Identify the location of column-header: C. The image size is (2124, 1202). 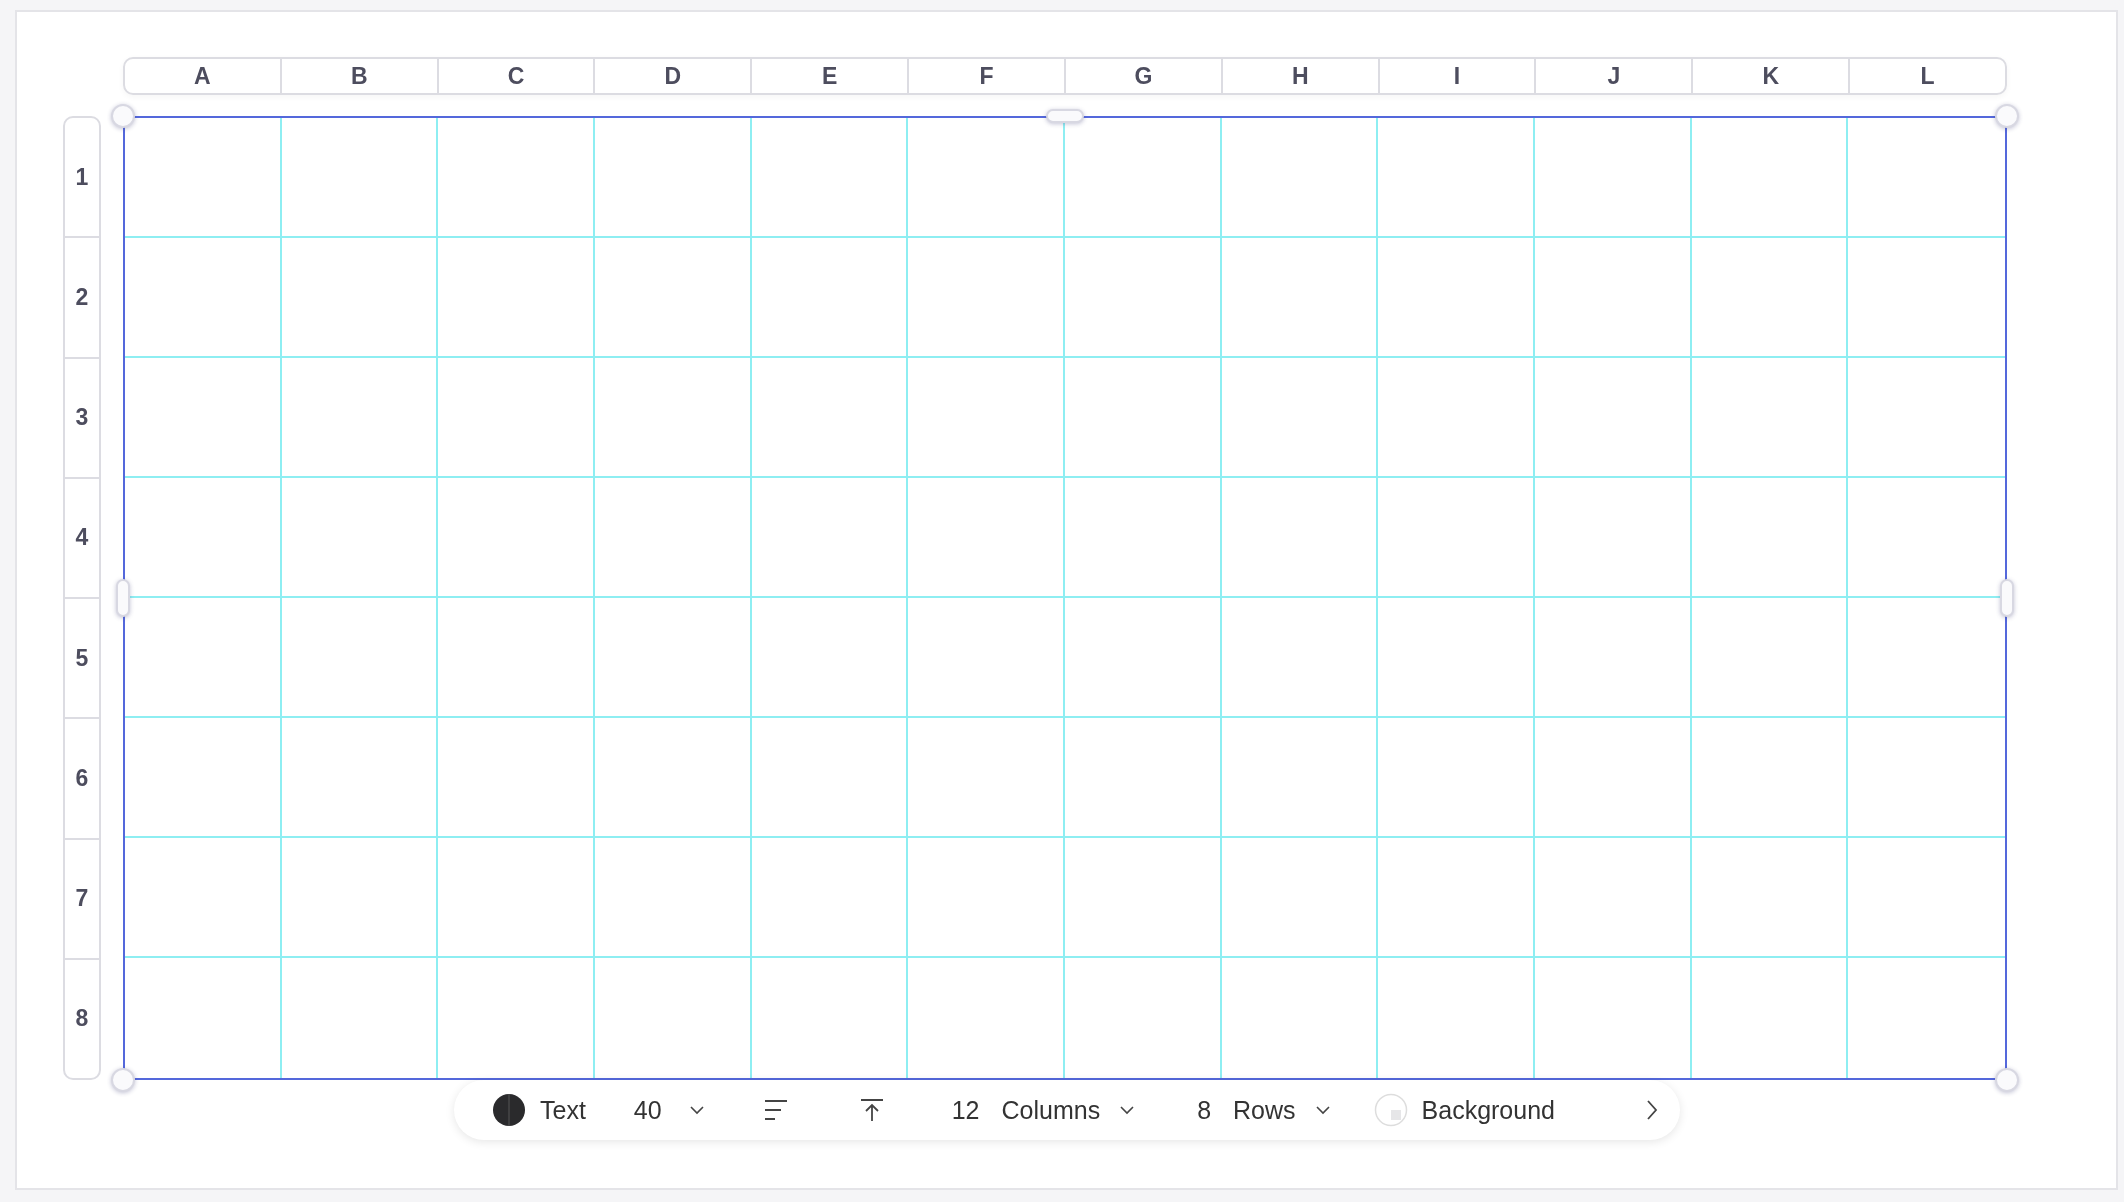
(517, 76).